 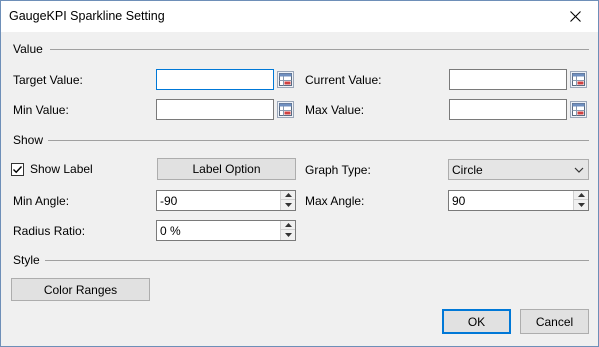 I want to click on current-value-input, so click(x=508, y=79).